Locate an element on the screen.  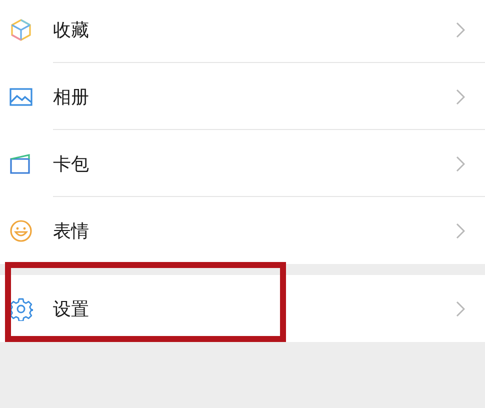
menu-label: 收藏 is located at coordinates (71, 30).